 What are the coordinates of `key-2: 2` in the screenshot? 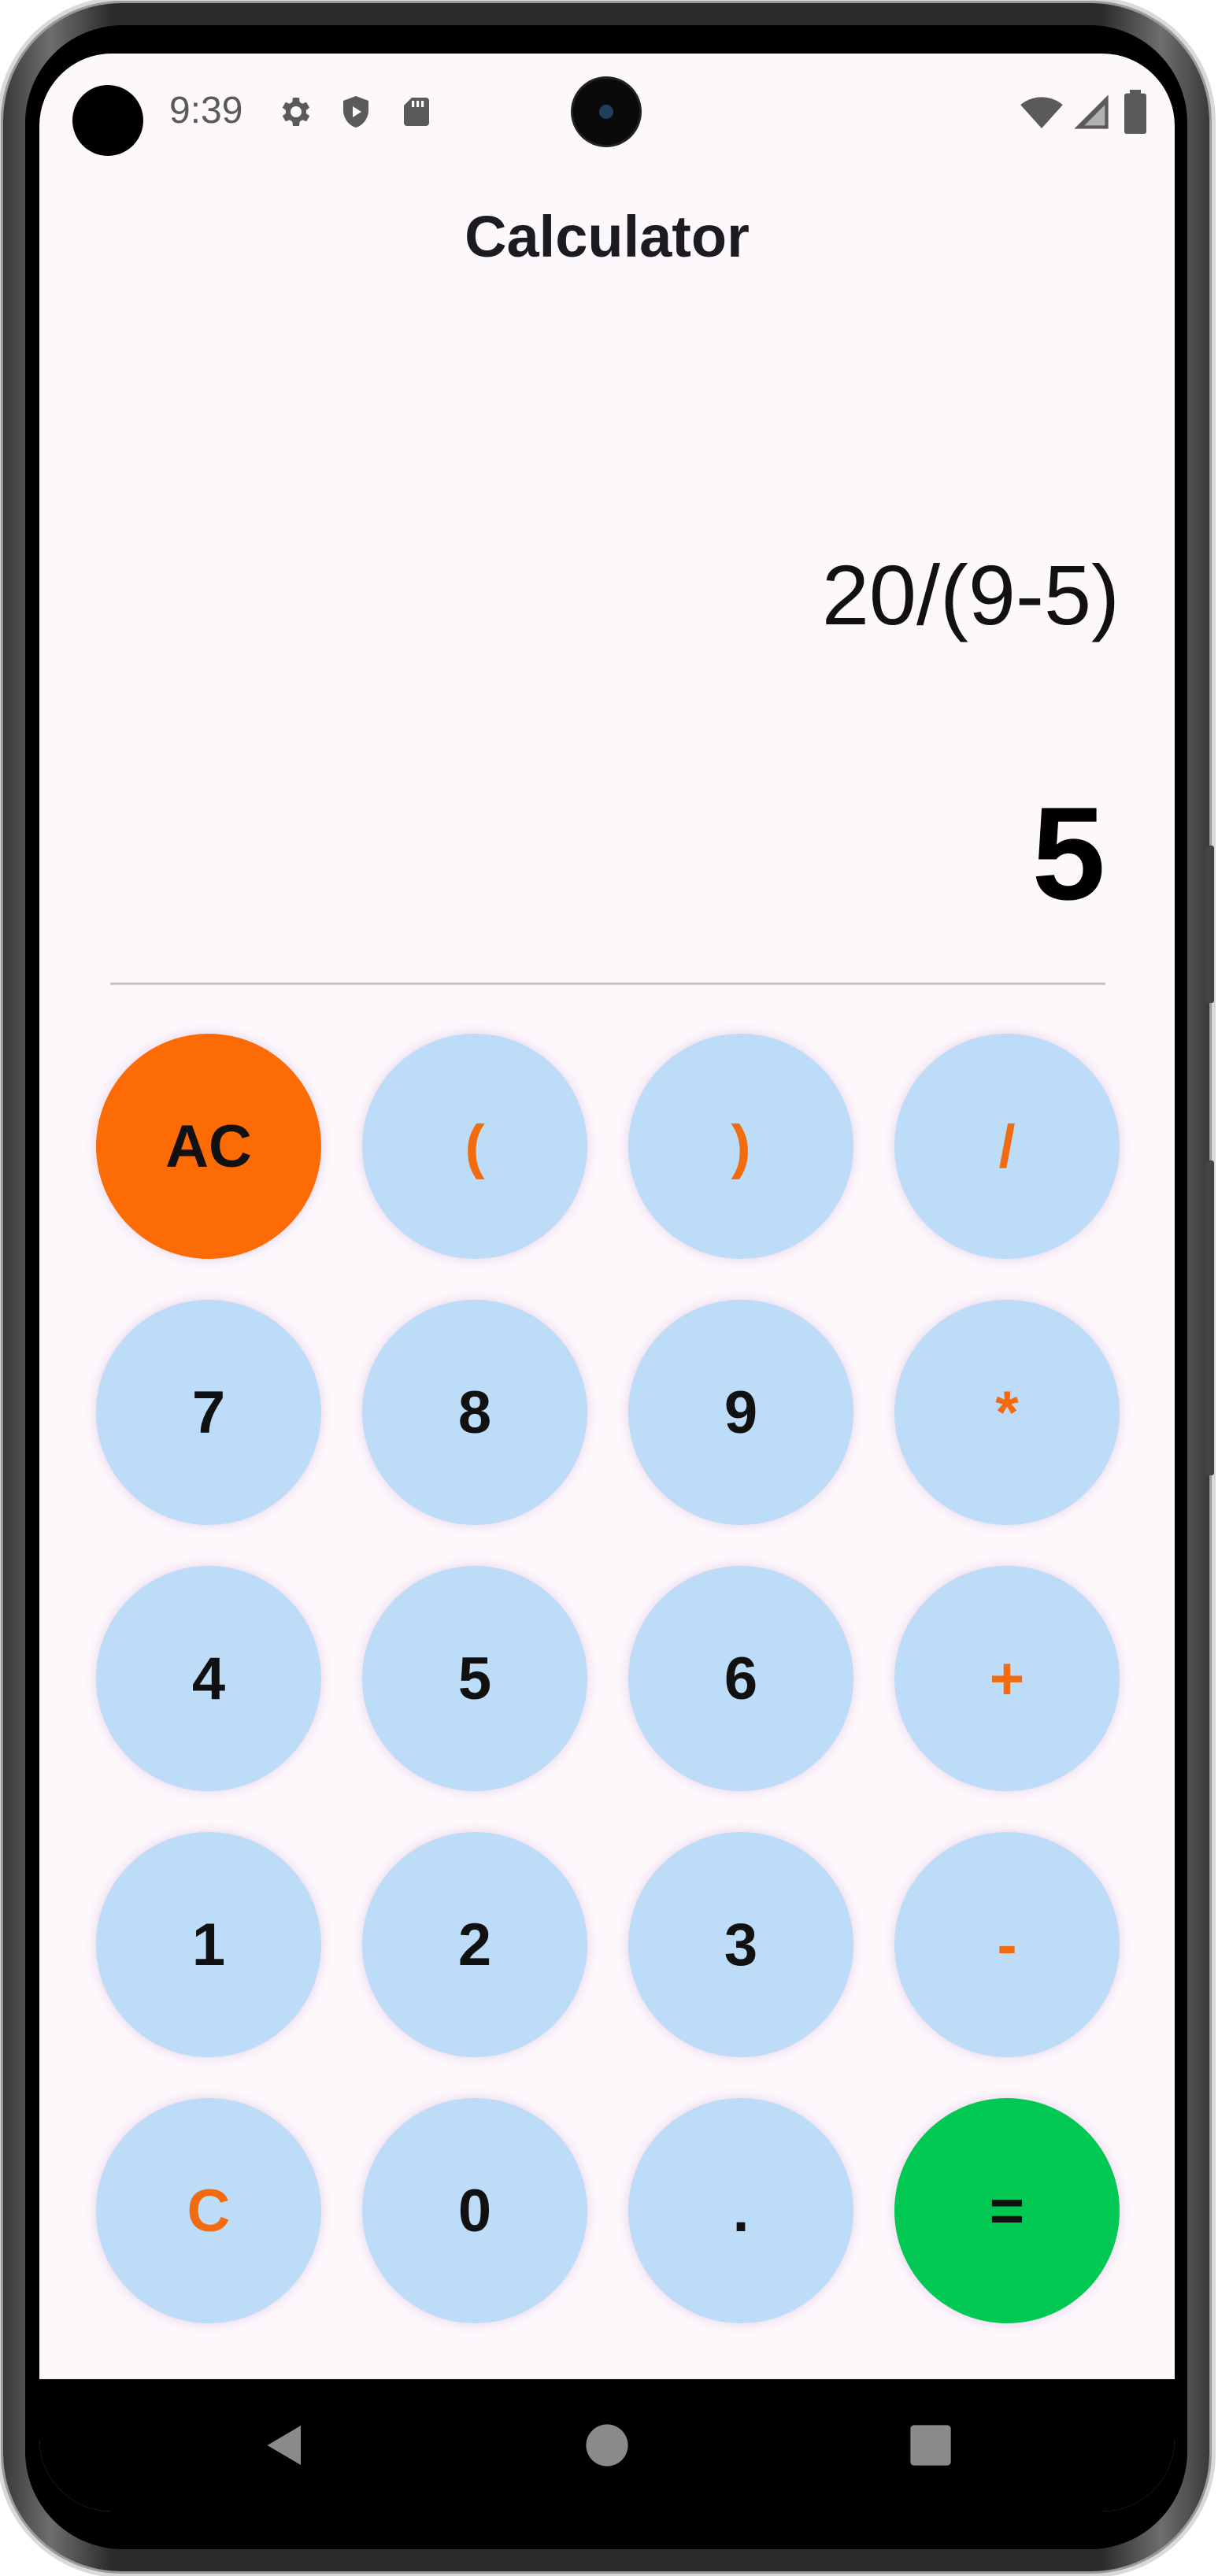 It's located at (475, 1944).